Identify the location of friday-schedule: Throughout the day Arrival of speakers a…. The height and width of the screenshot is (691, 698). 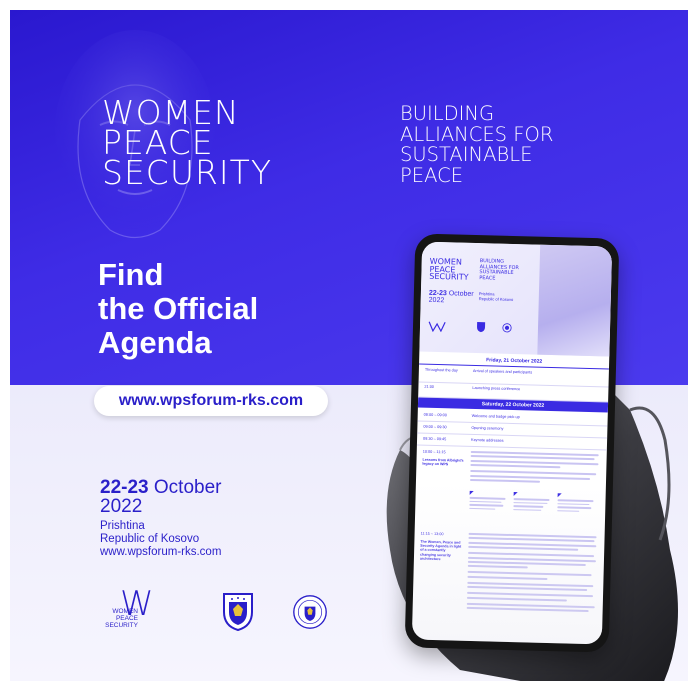
(513, 384).